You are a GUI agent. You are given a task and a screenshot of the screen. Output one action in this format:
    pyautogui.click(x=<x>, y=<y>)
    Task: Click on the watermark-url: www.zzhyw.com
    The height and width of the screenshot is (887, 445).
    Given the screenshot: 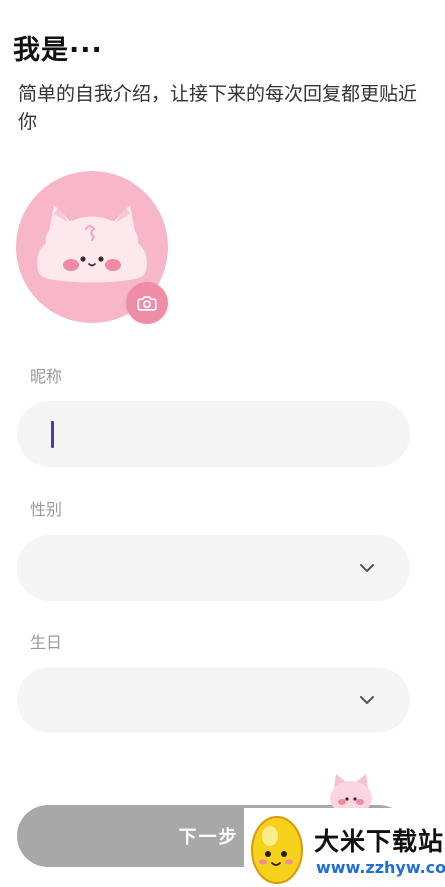 What is the action you would take?
    pyautogui.click(x=380, y=867)
    